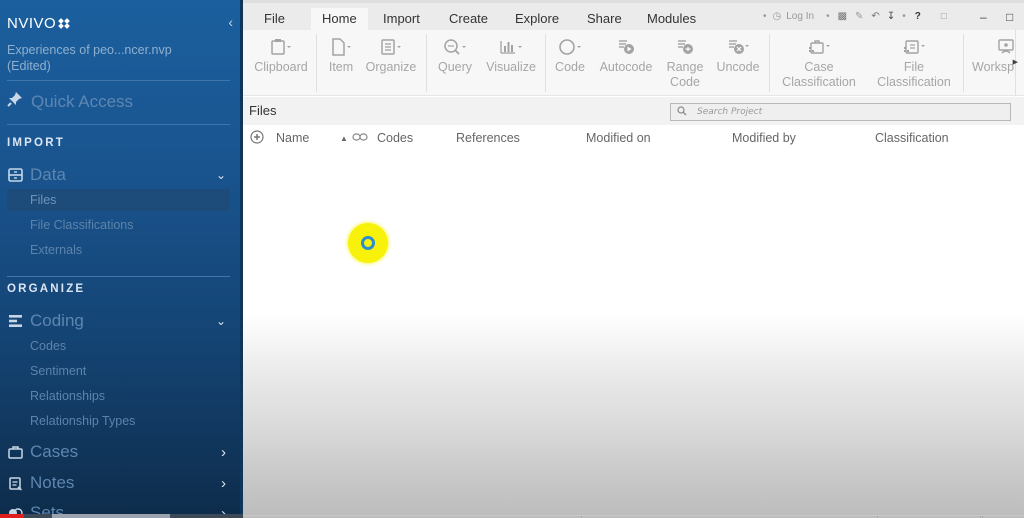 This screenshot has height=518, width=1024. I want to click on column-header-modified-on: Modified on, so click(618, 138).